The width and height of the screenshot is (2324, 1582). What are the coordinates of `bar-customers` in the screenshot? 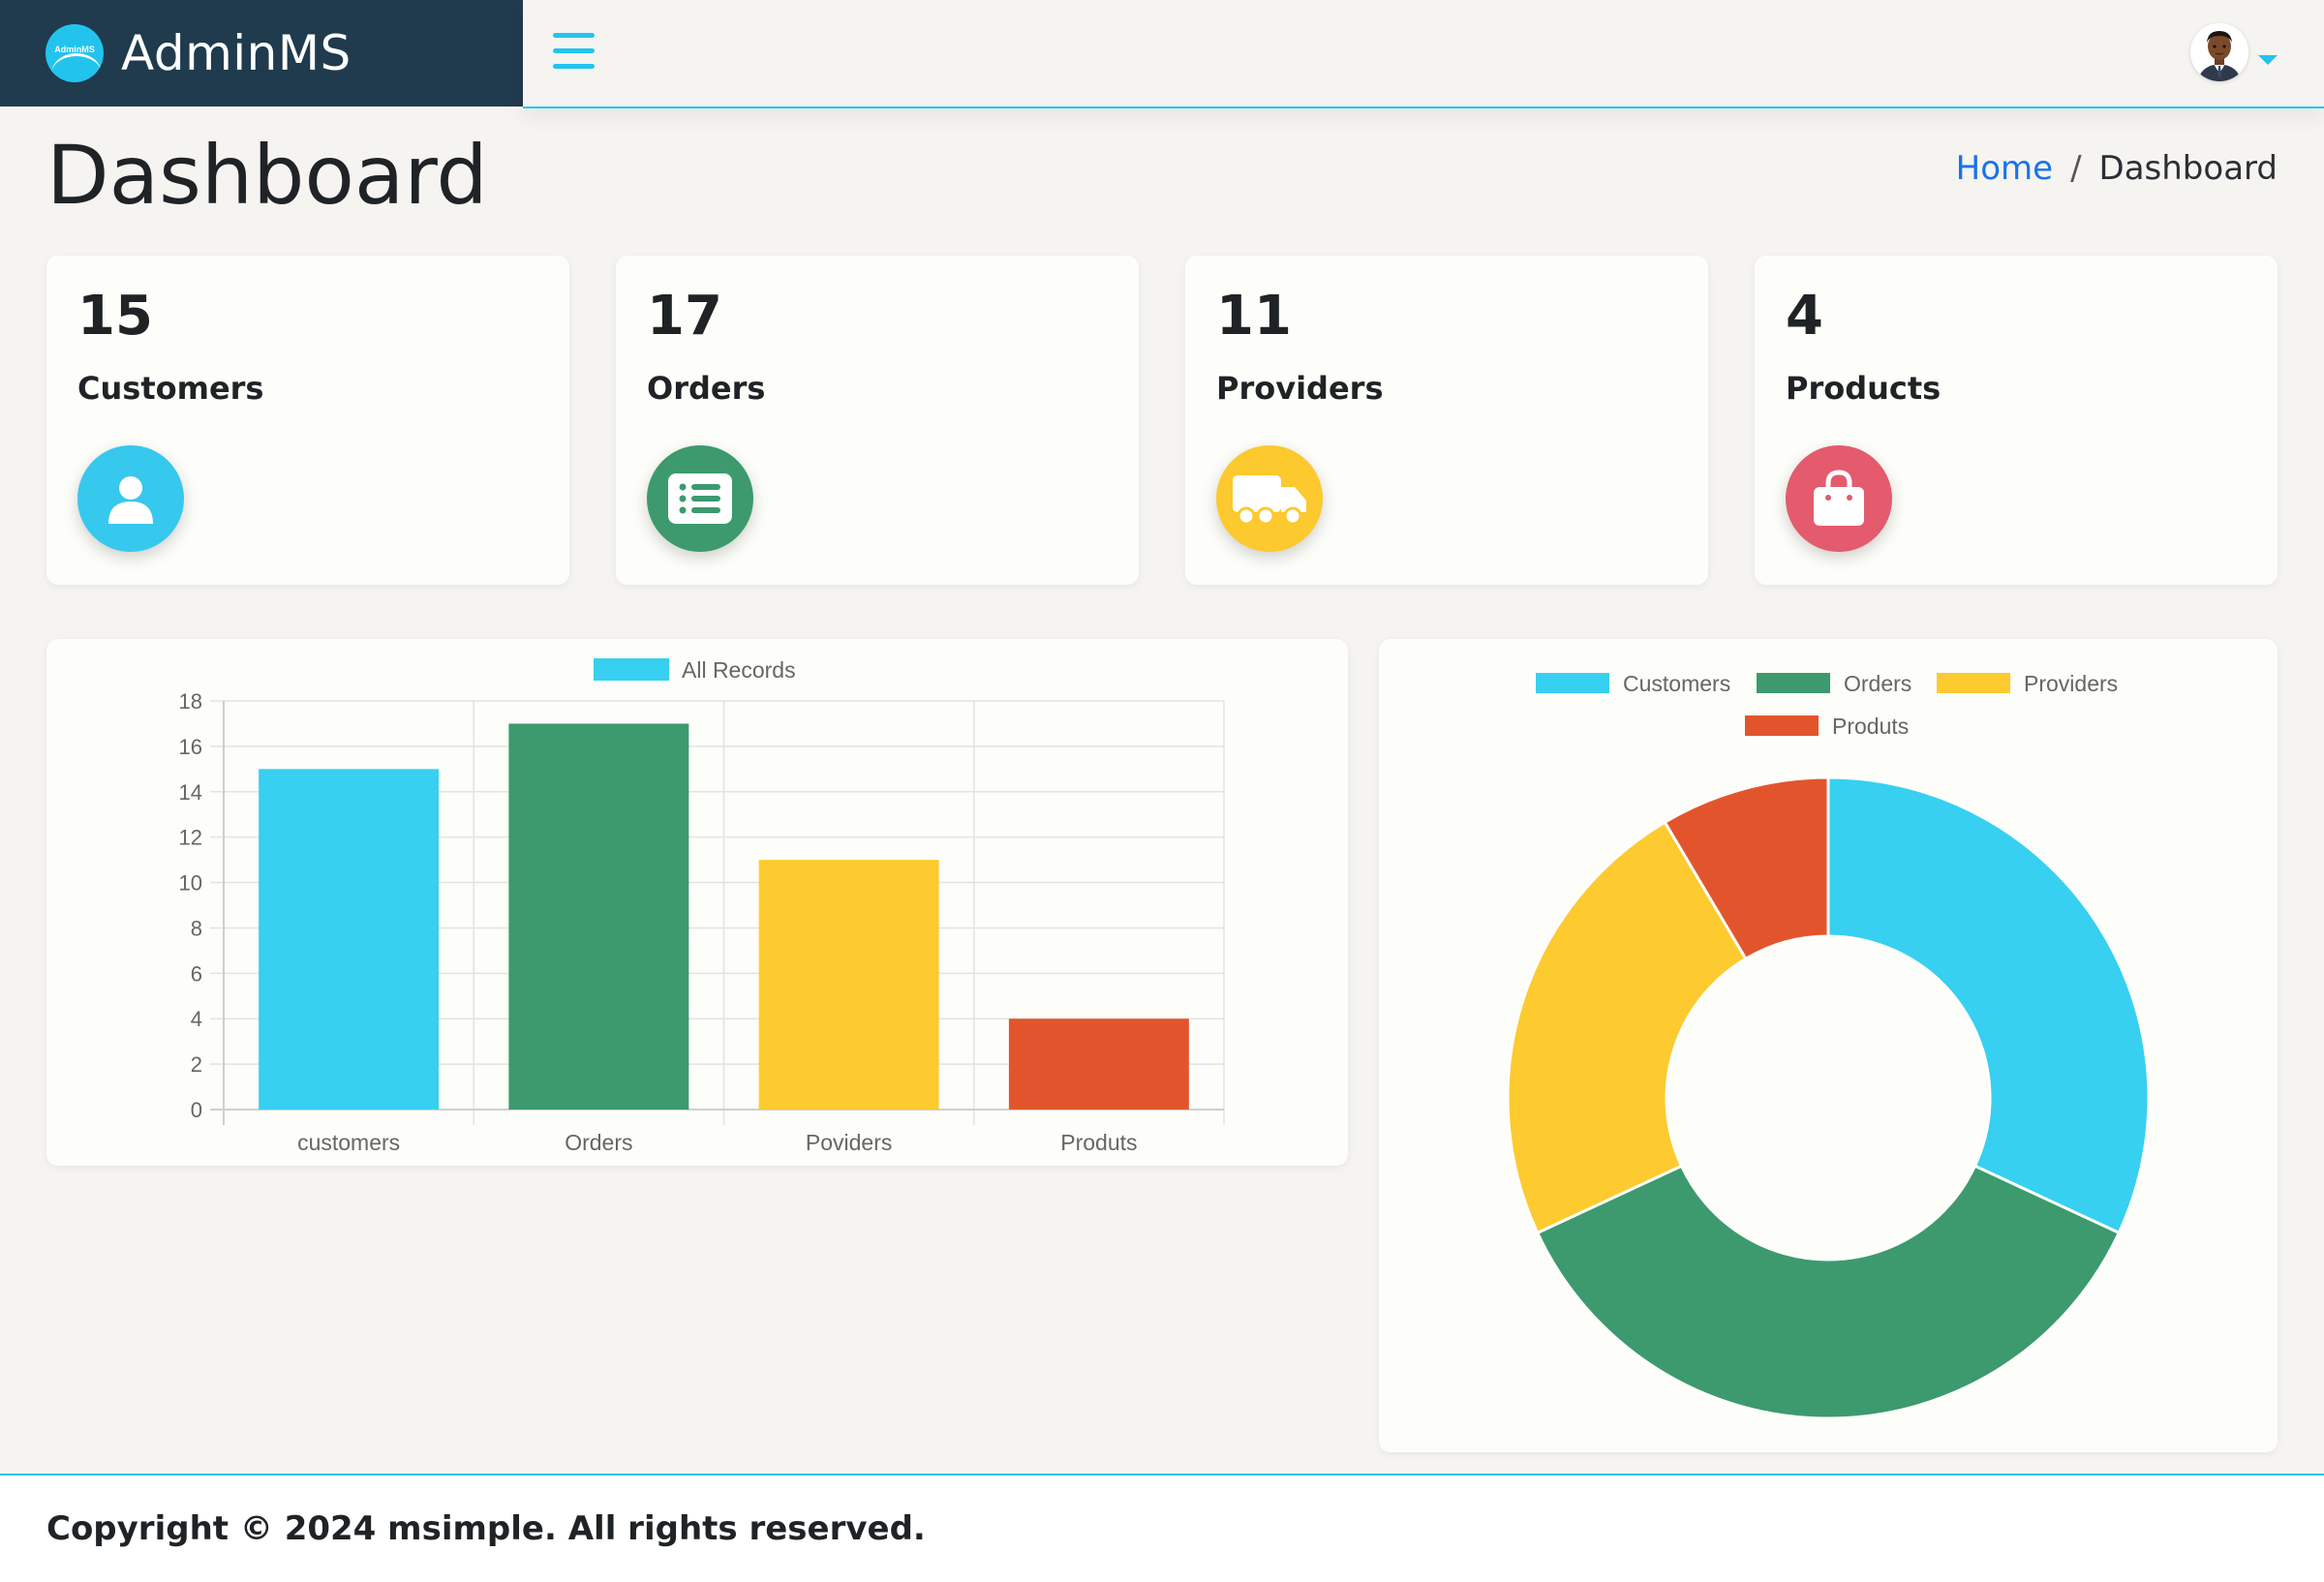 It's located at (349, 939).